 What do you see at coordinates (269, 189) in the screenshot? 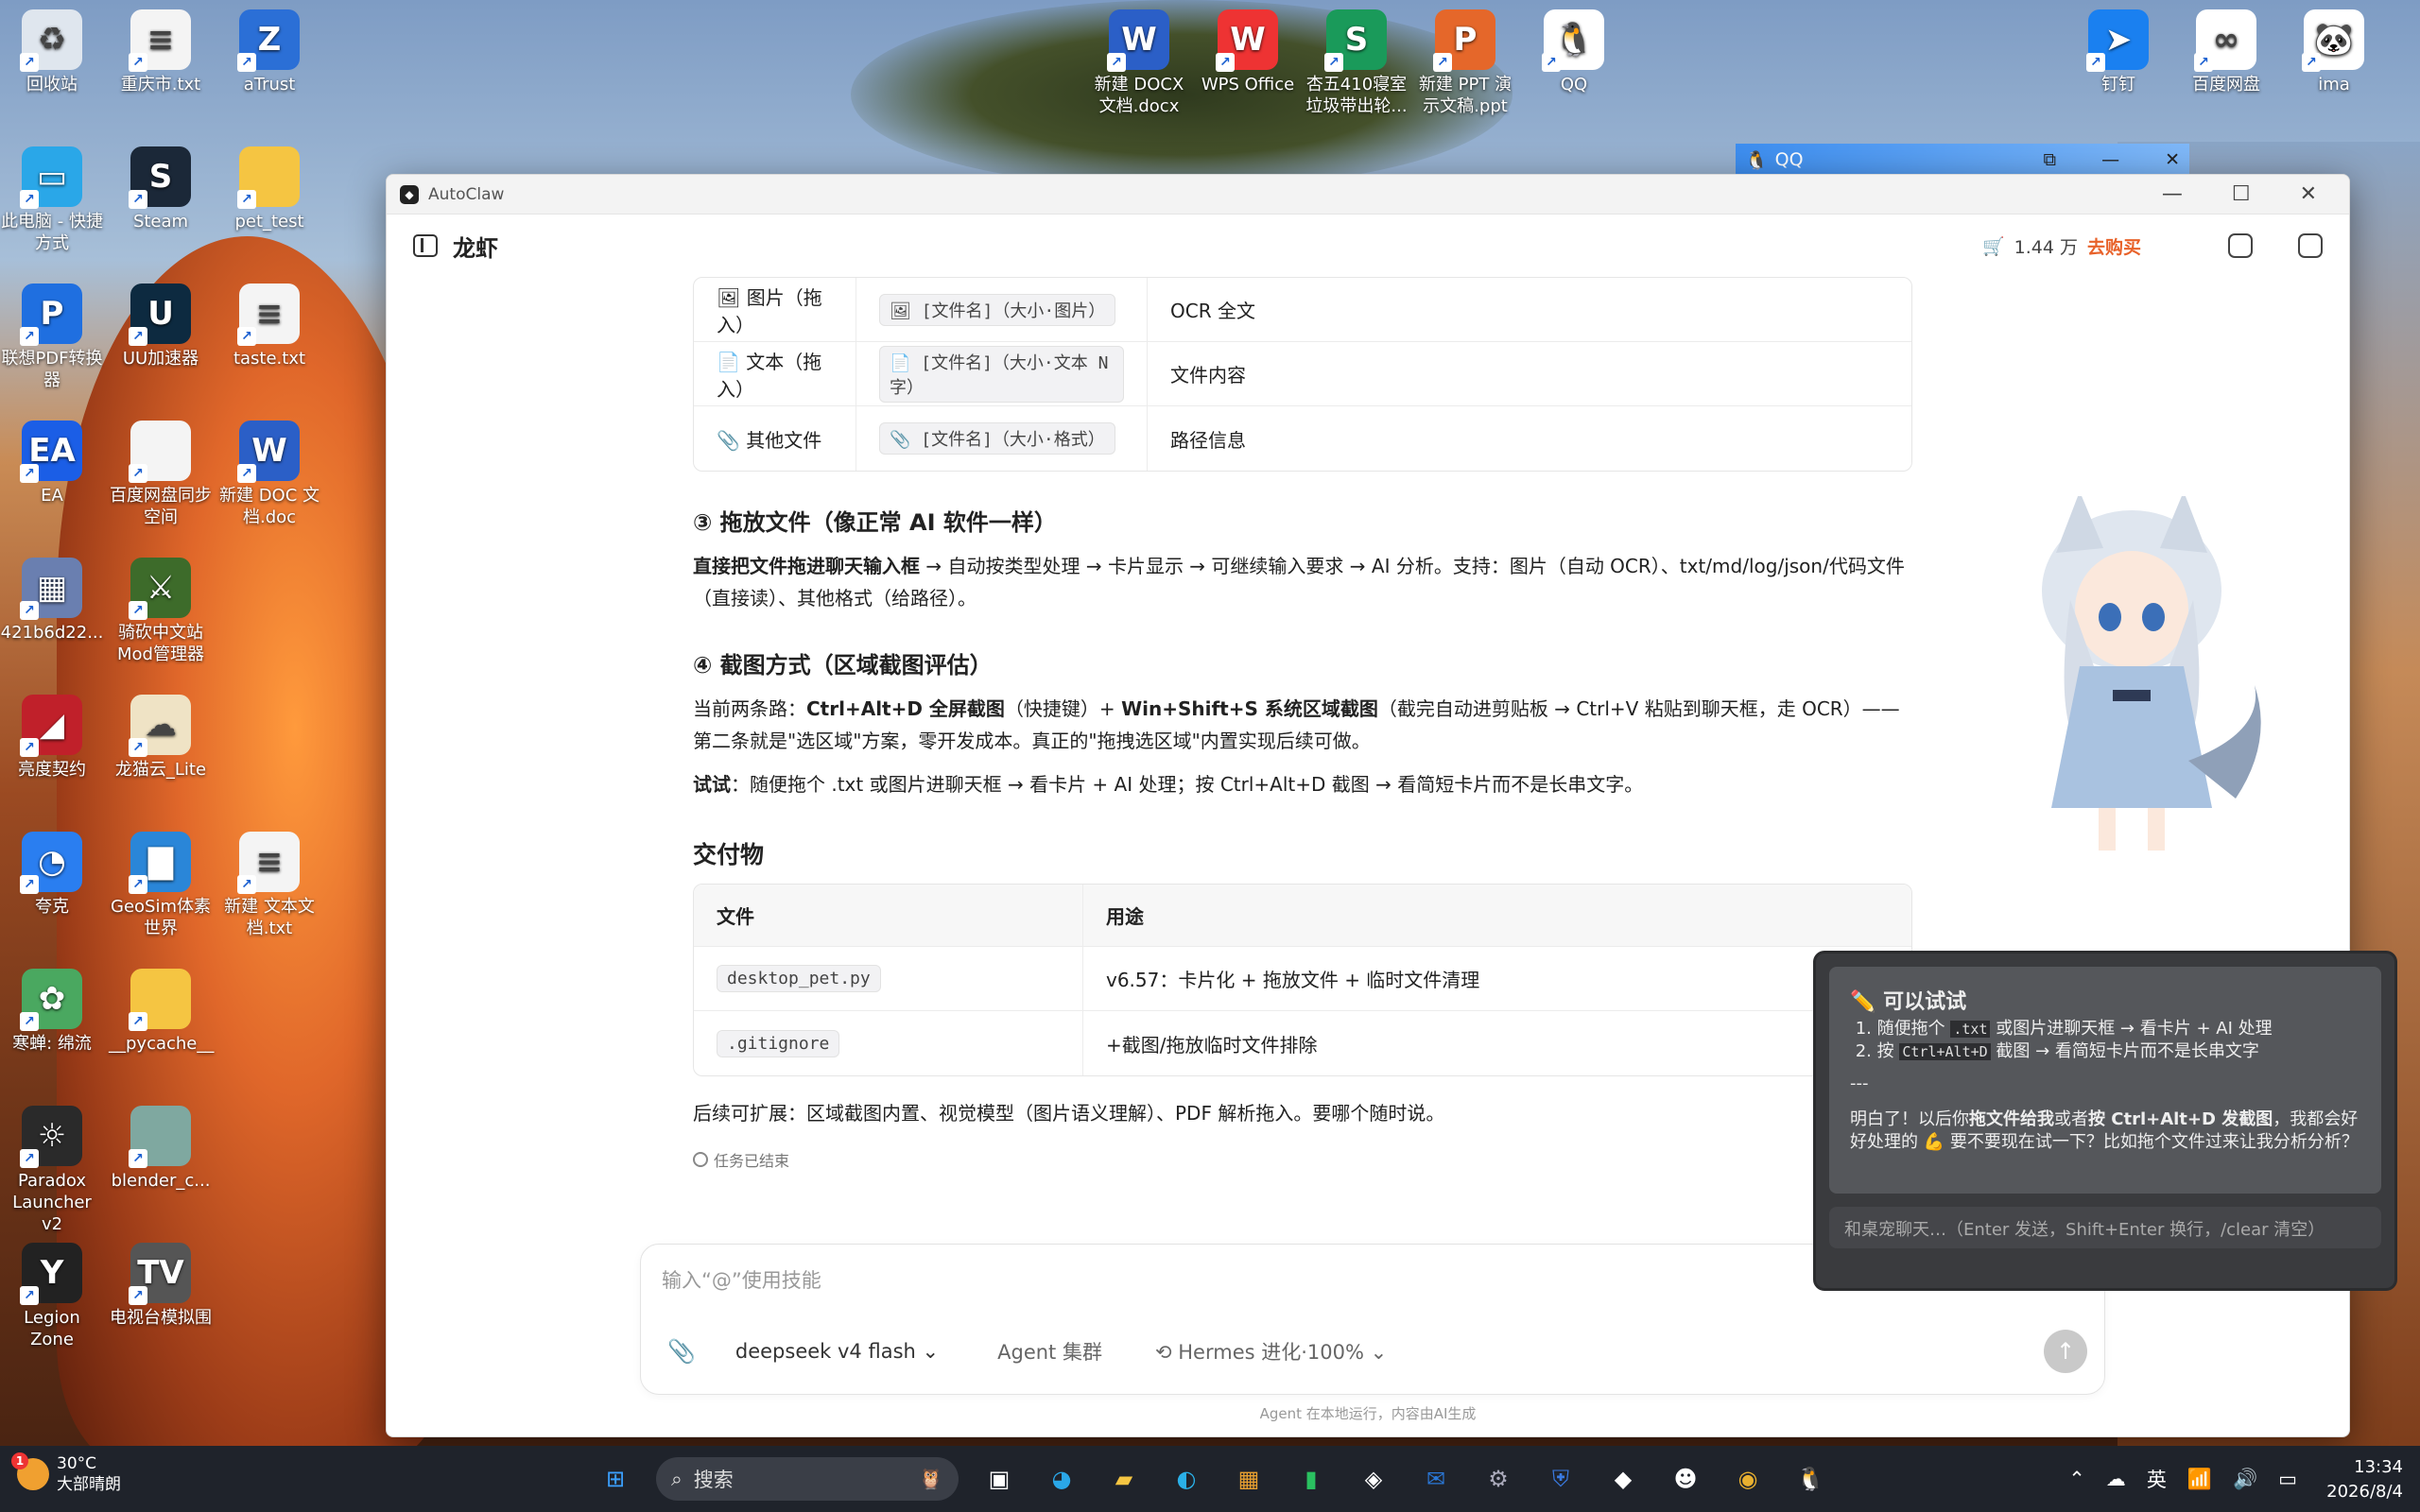
I see `desktop-icon: ↗ pet_test` at bounding box center [269, 189].